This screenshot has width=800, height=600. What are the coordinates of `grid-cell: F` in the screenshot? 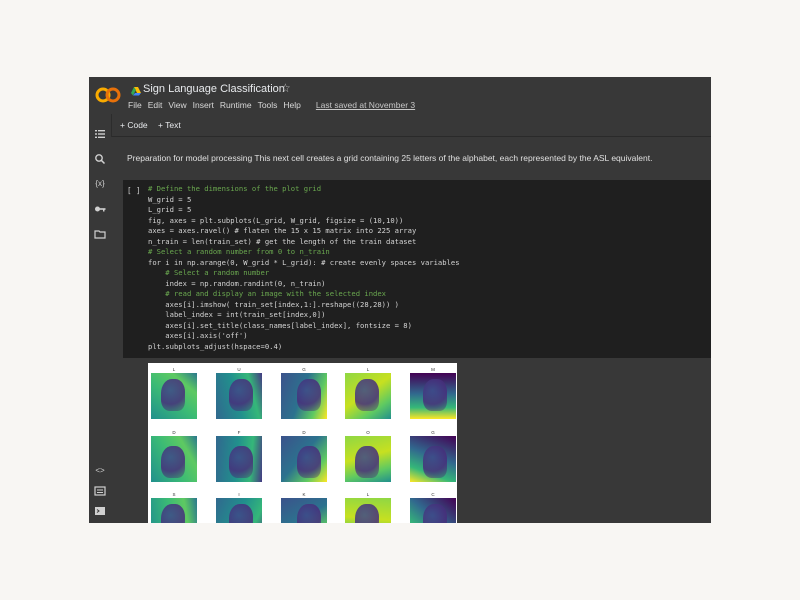 It's located at (239, 455).